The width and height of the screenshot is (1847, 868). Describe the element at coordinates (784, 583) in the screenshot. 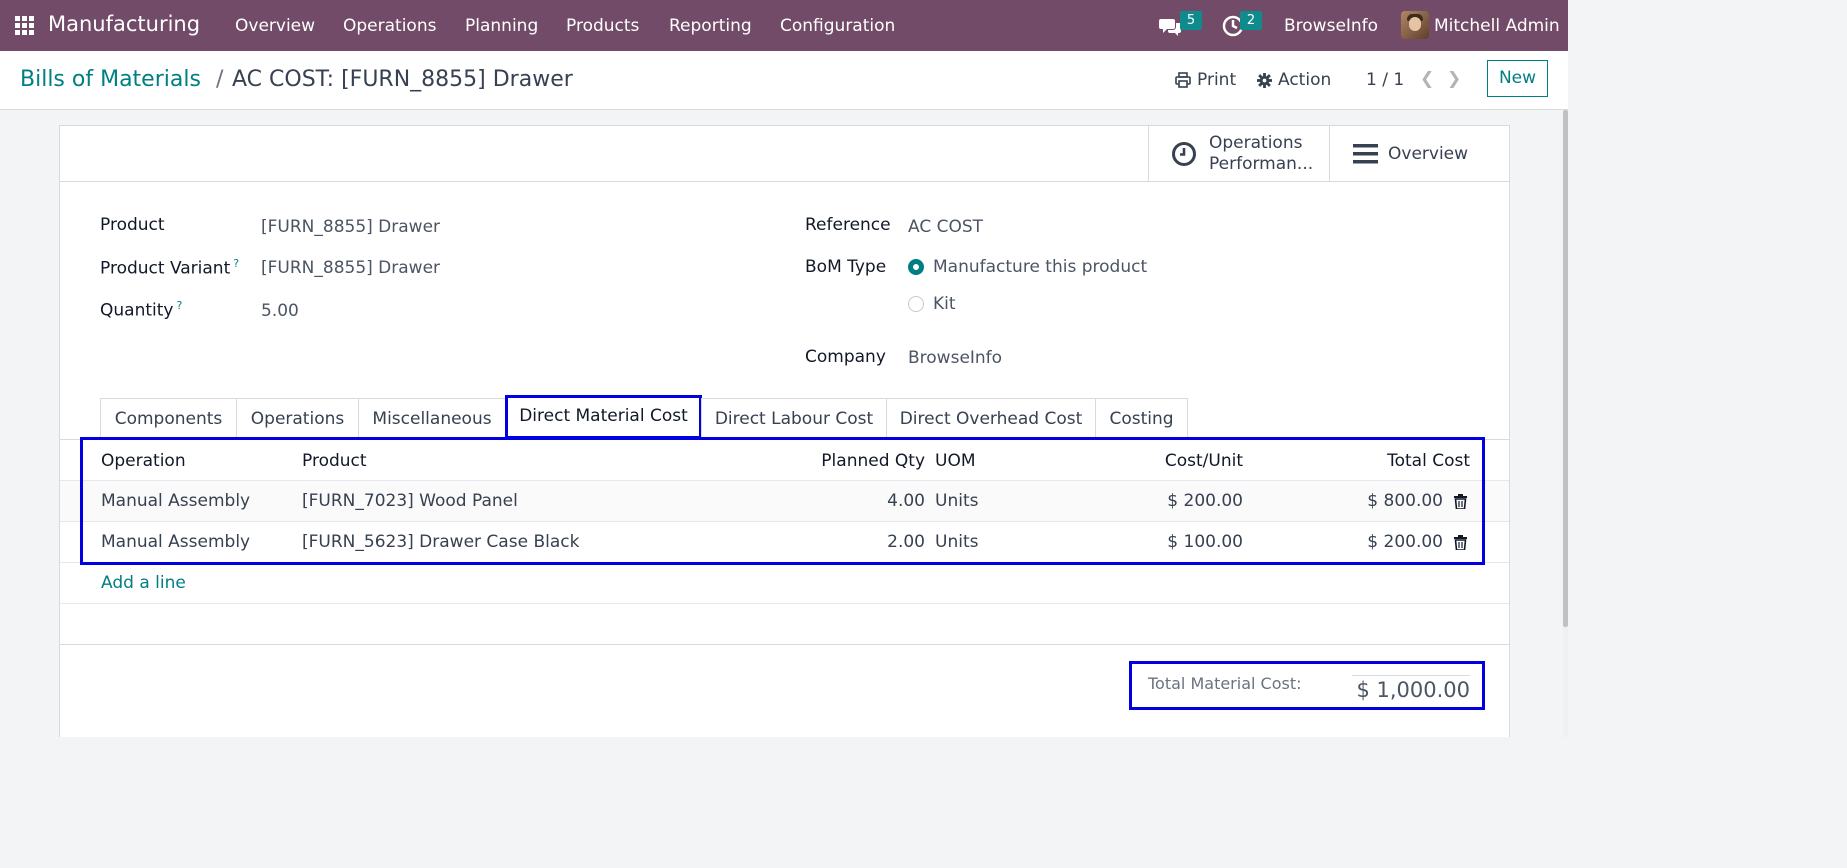

I see `add-line-row` at that location.